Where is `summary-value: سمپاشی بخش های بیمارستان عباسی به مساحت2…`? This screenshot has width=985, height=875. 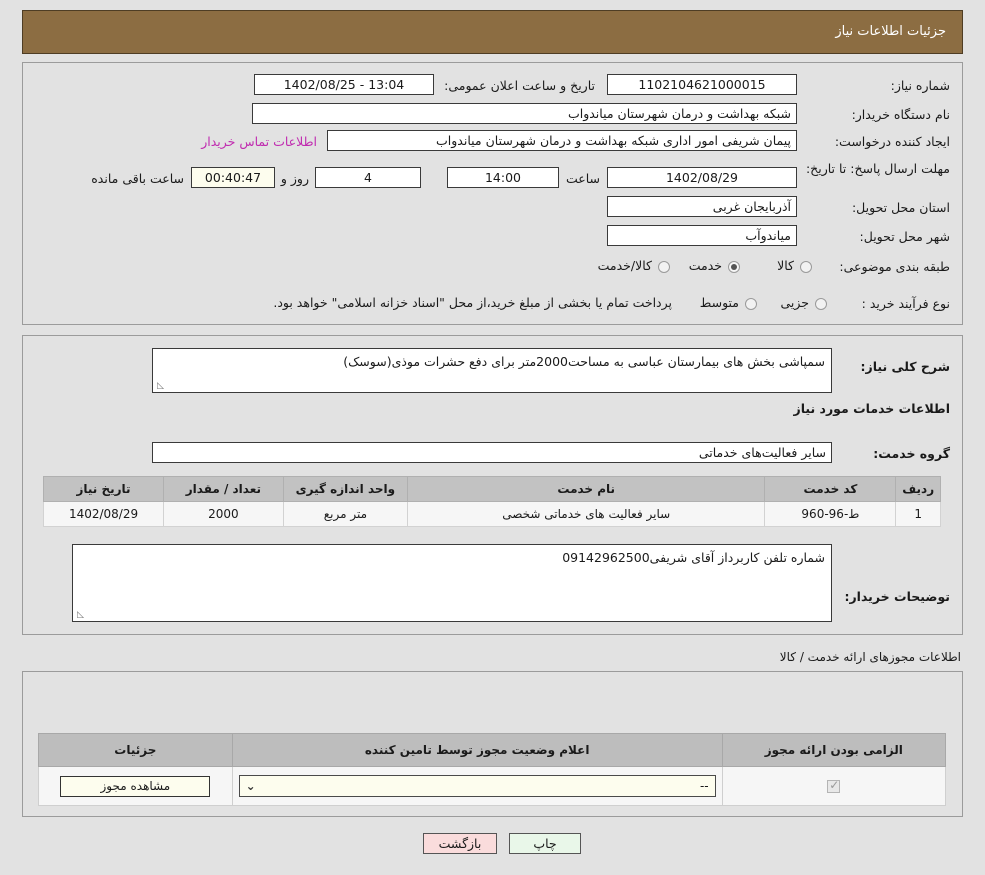
summary-value: سمپاشی بخش های بیمارستان عباسی به مساحت2… is located at coordinates (584, 361).